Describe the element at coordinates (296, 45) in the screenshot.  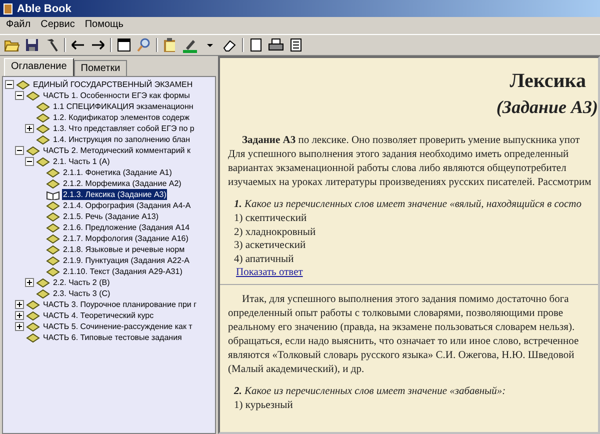
I see `document-icon` at that location.